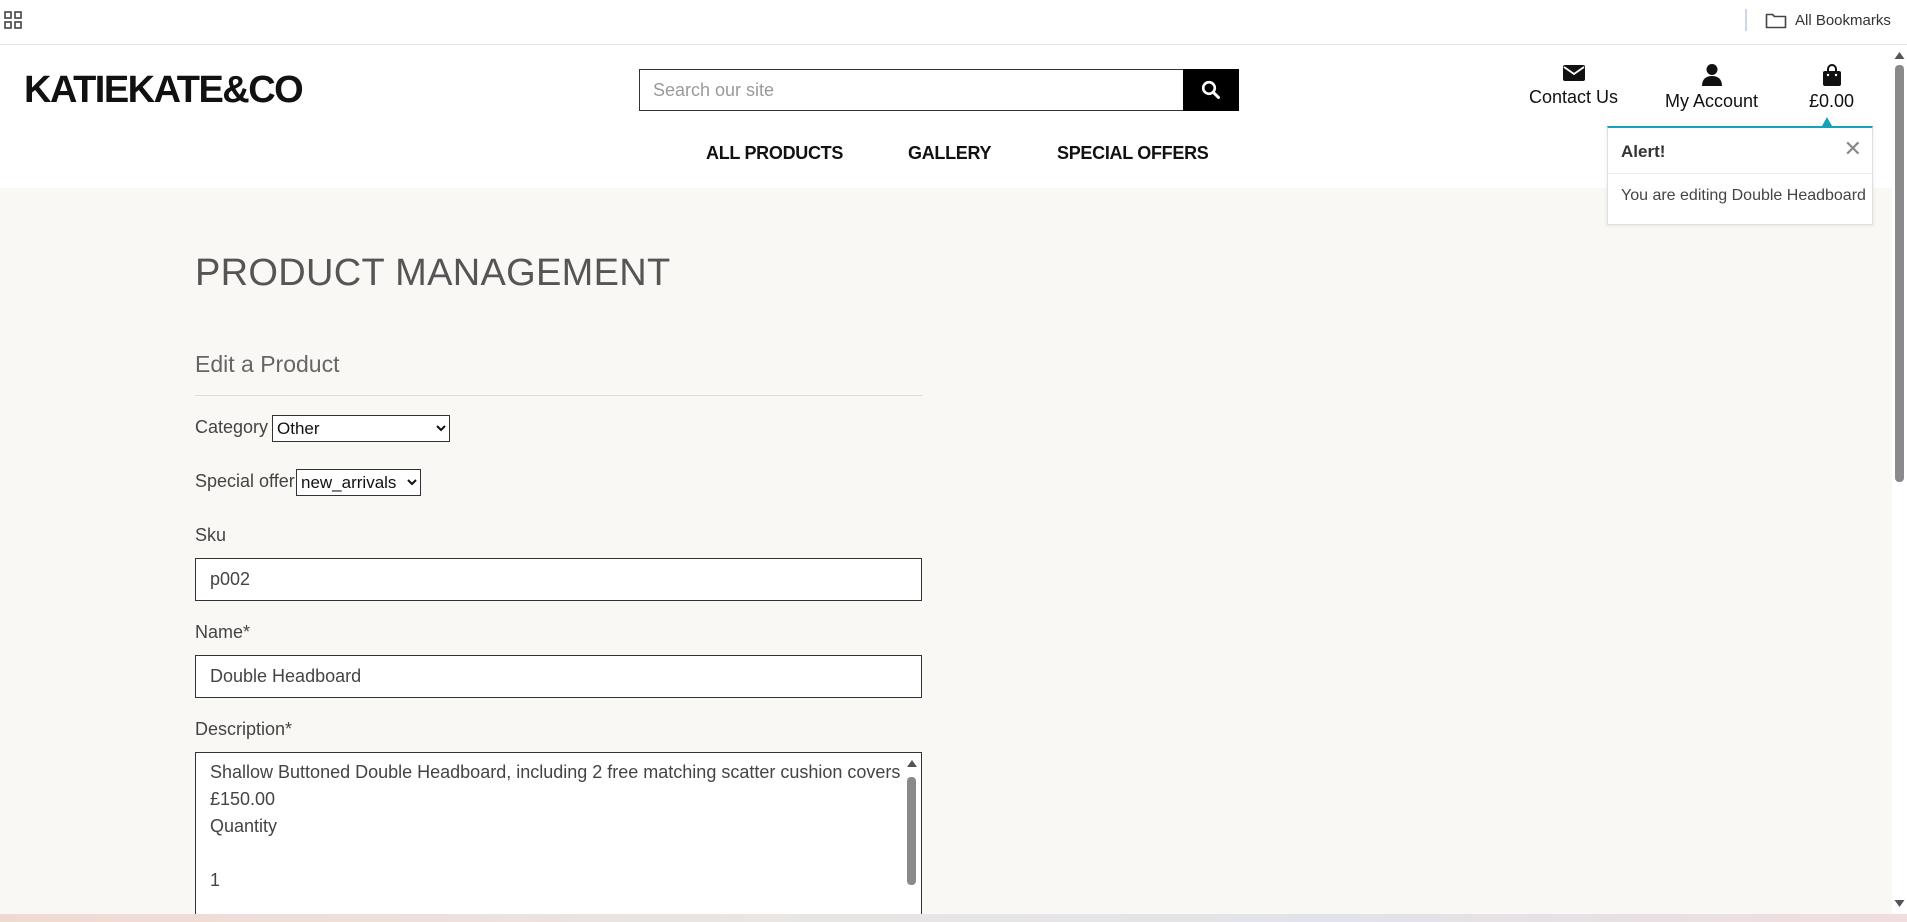 This screenshot has height=922, width=1907. I want to click on category-select: Other, so click(361, 428).